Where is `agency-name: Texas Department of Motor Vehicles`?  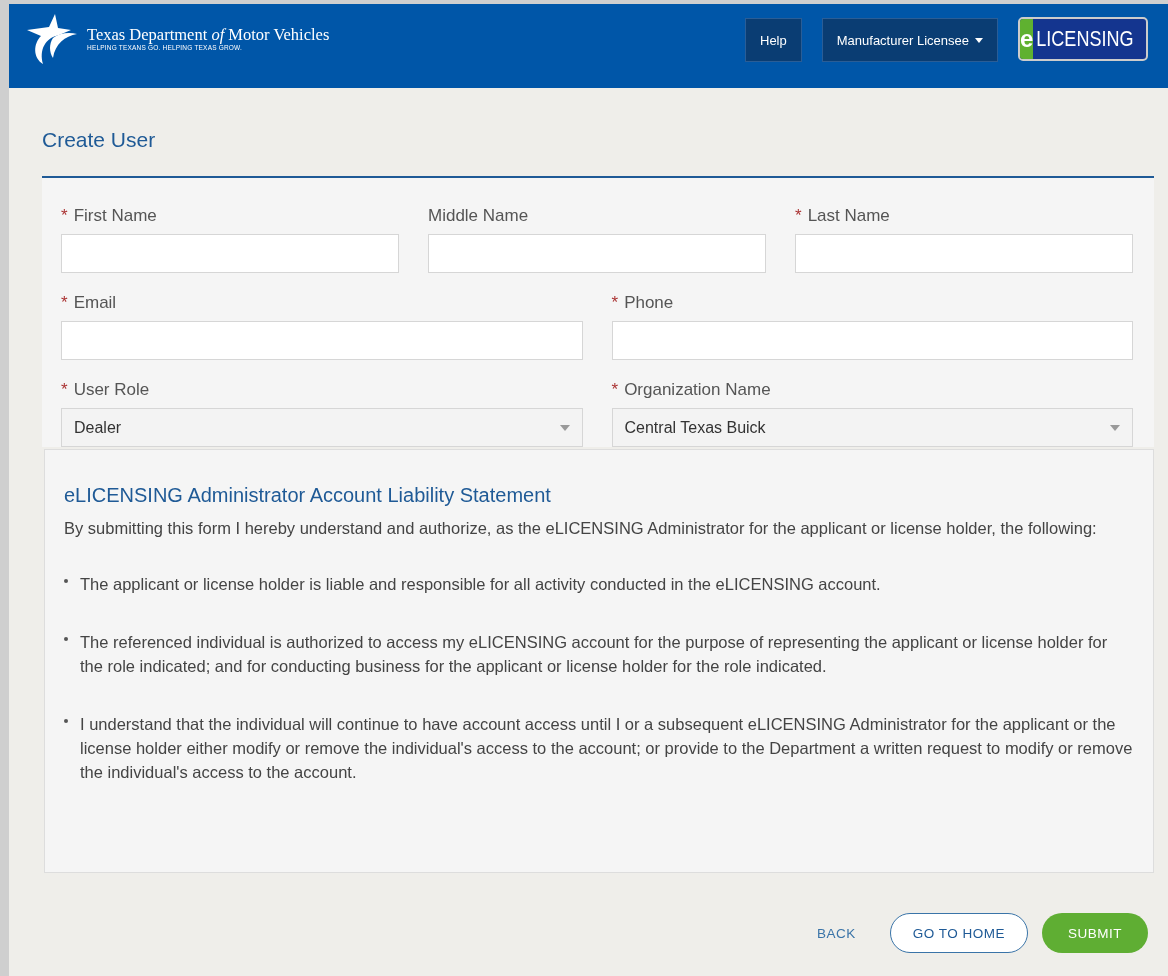
agency-name: Texas Department of Motor Vehicles is located at coordinates (208, 35).